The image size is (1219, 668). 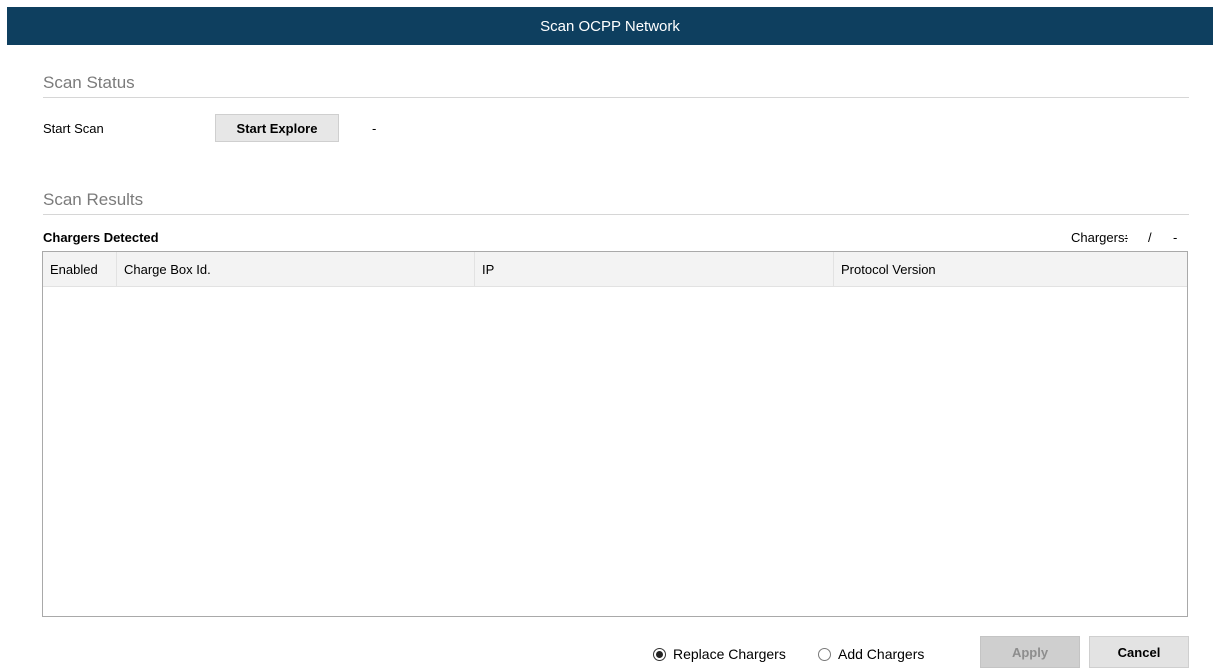 What do you see at coordinates (616, 214) in the screenshot?
I see `scan-results-divider` at bounding box center [616, 214].